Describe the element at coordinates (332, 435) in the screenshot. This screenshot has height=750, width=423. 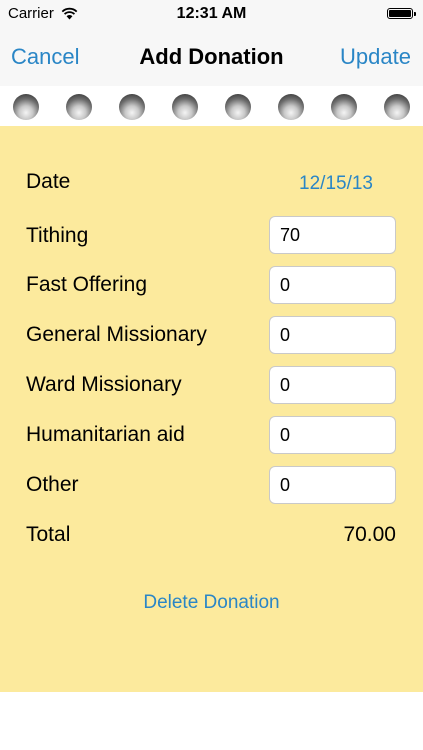
I see `humanitarian-aid-input` at that location.